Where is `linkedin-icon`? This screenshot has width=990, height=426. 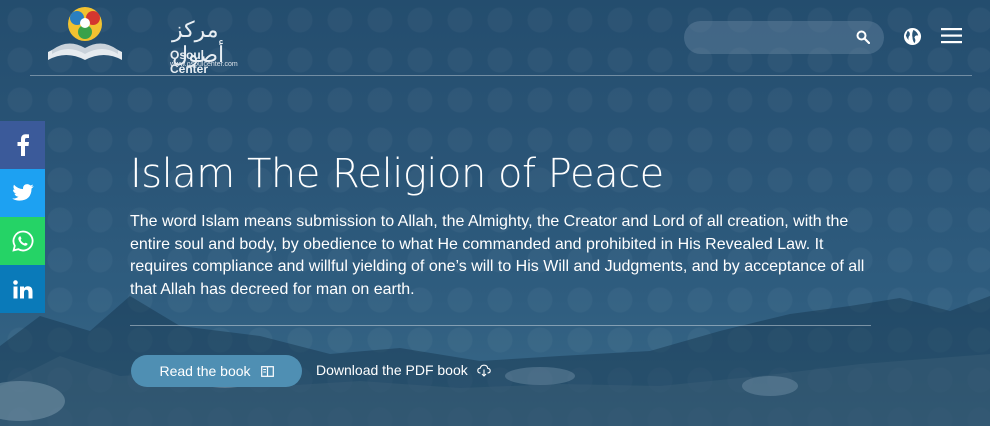 linkedin-icon is located at coordinates (22, 288).